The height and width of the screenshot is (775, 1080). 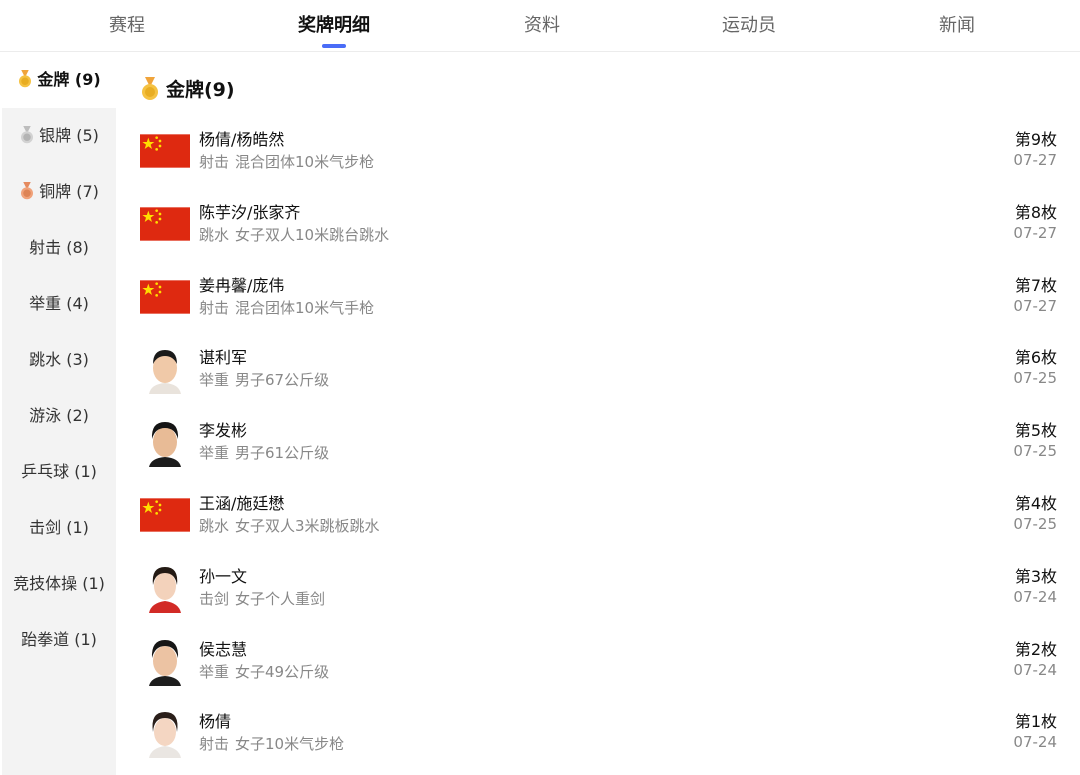 What do you see at coordinates (127, 26) in the screenshot?
I see `tab-schedule: 赛程` at bounding box center [127, 26].